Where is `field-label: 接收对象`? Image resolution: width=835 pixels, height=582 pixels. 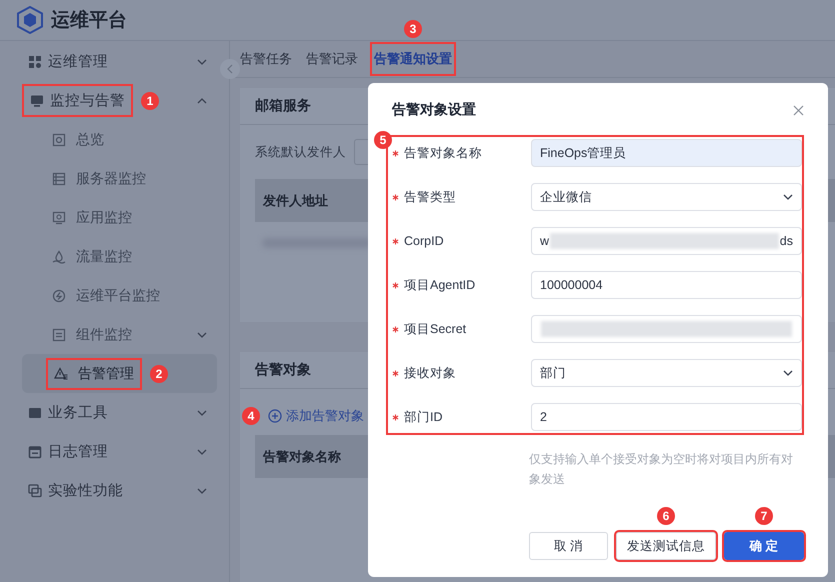
field-label: 接收对象 is located at coordinates (430, 373).